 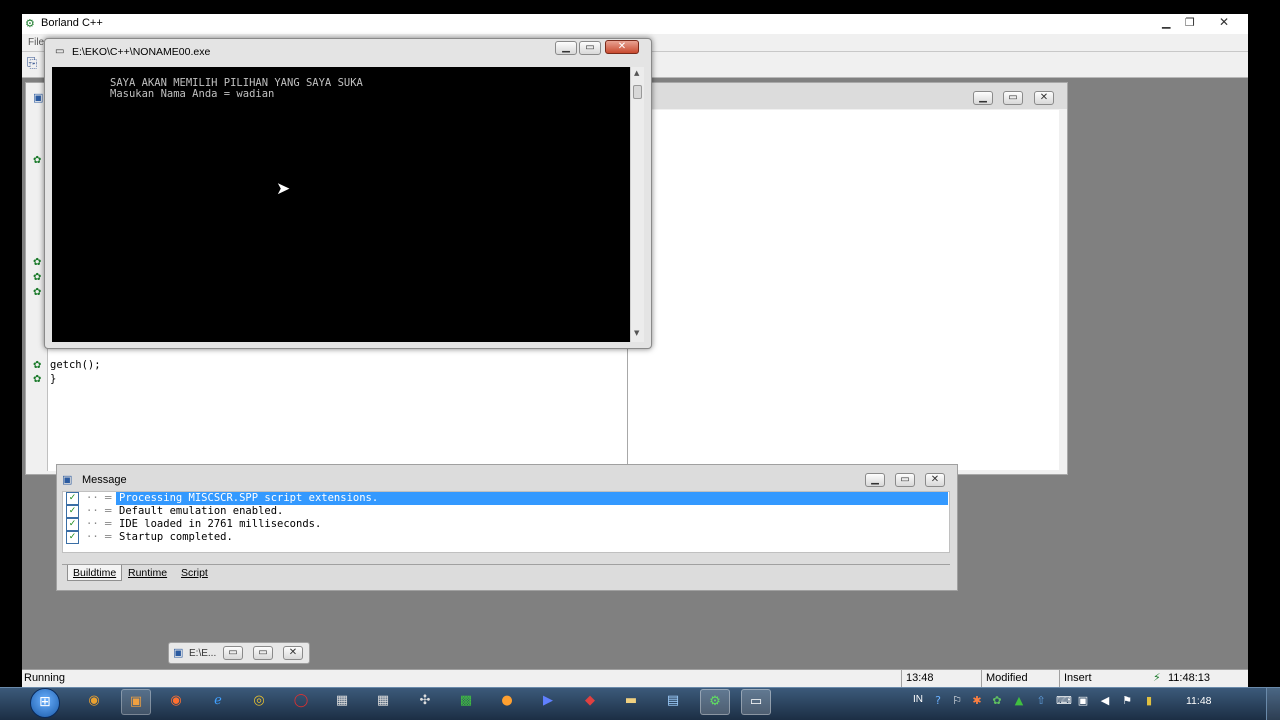 What do you see at coordinates (383, 701) in the screenshot?
I see `calc2-icon: ▦` at bounding box center [383, 701].